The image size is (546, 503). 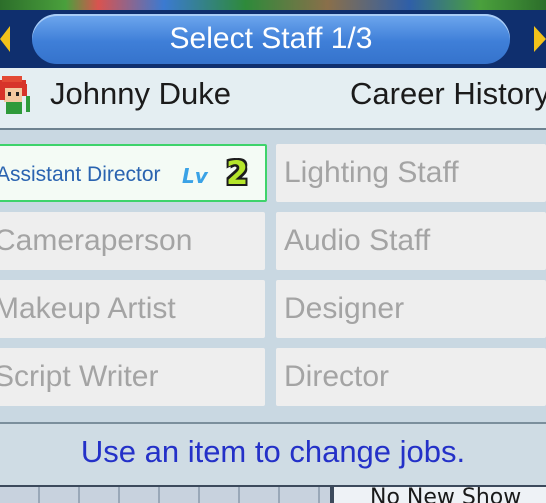 I want to click on staff-name: Johnny Duke, so click(x=140, y=93).